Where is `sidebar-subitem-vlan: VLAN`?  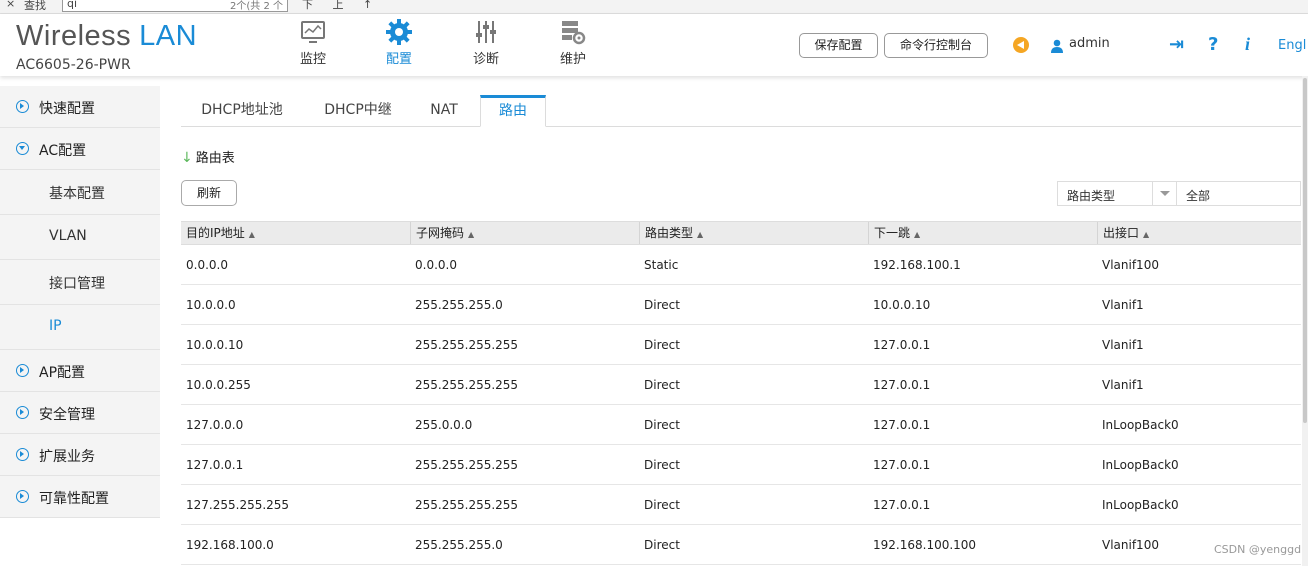
sidebar-subitem-vlan: VLAN is located at coordinates (80, 237).